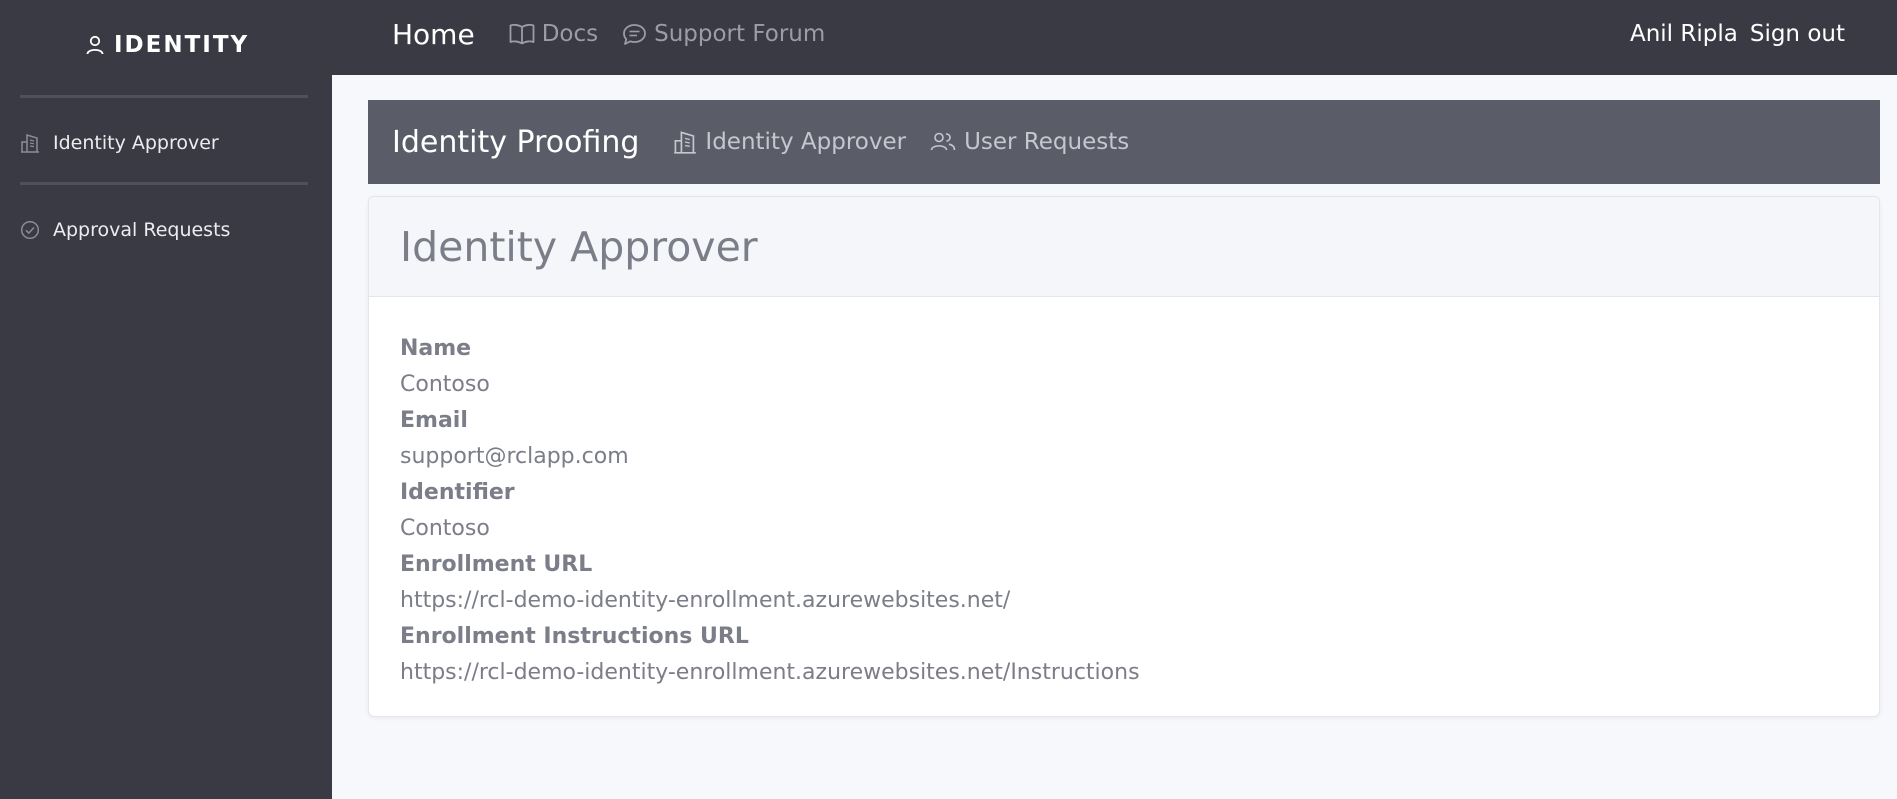  What do you see at coordinates (433, 34) in the screenshot?
I see `nav-home-link: Home` at bounding box center [433, 34].